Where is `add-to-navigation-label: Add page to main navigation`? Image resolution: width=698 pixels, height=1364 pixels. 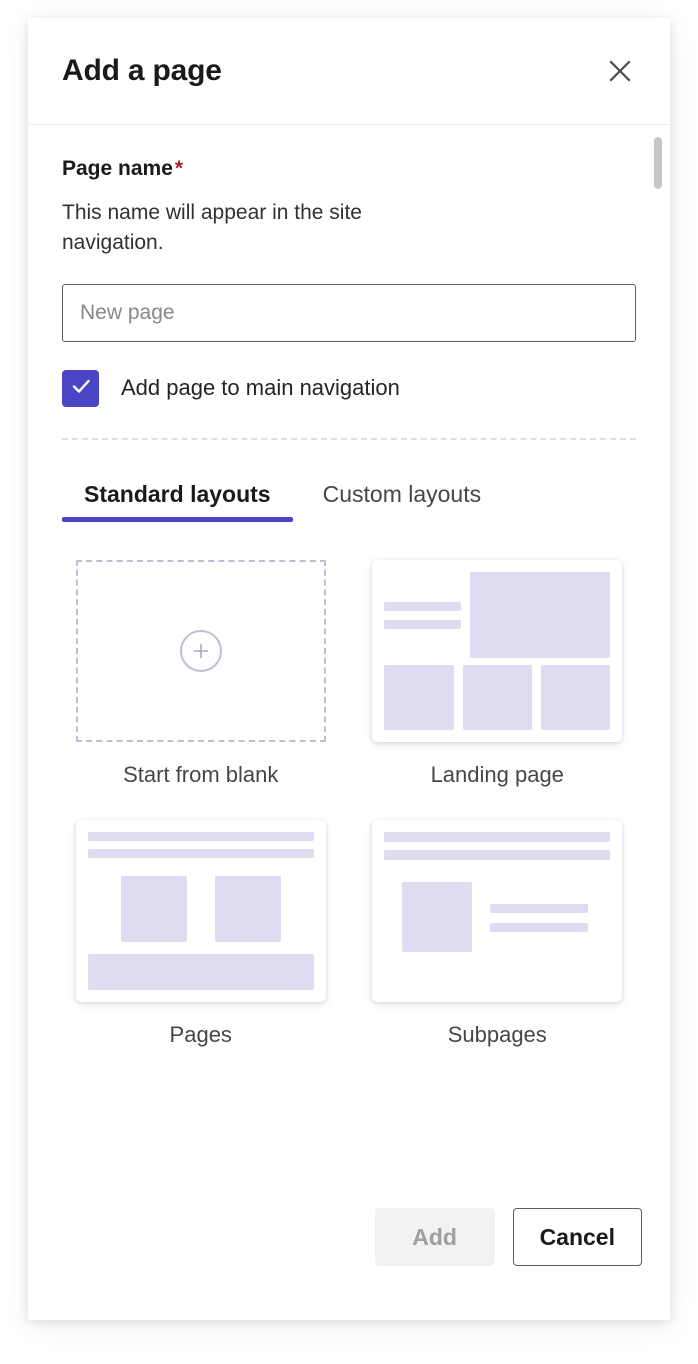
add-to-navigation-label: Add page to main navigation is located at coordinates (260, 388).